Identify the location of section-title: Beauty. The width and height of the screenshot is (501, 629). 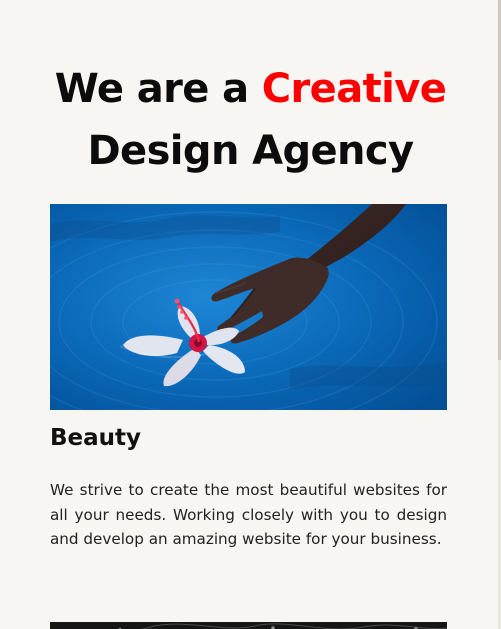
(96, 438).